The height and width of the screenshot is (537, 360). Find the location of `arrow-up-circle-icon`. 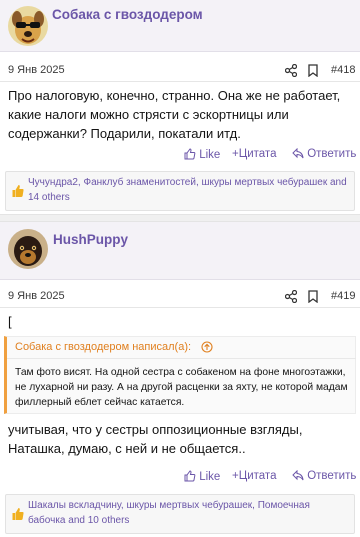

arrow-up-circle-icon is located at coordinates (207, 347).